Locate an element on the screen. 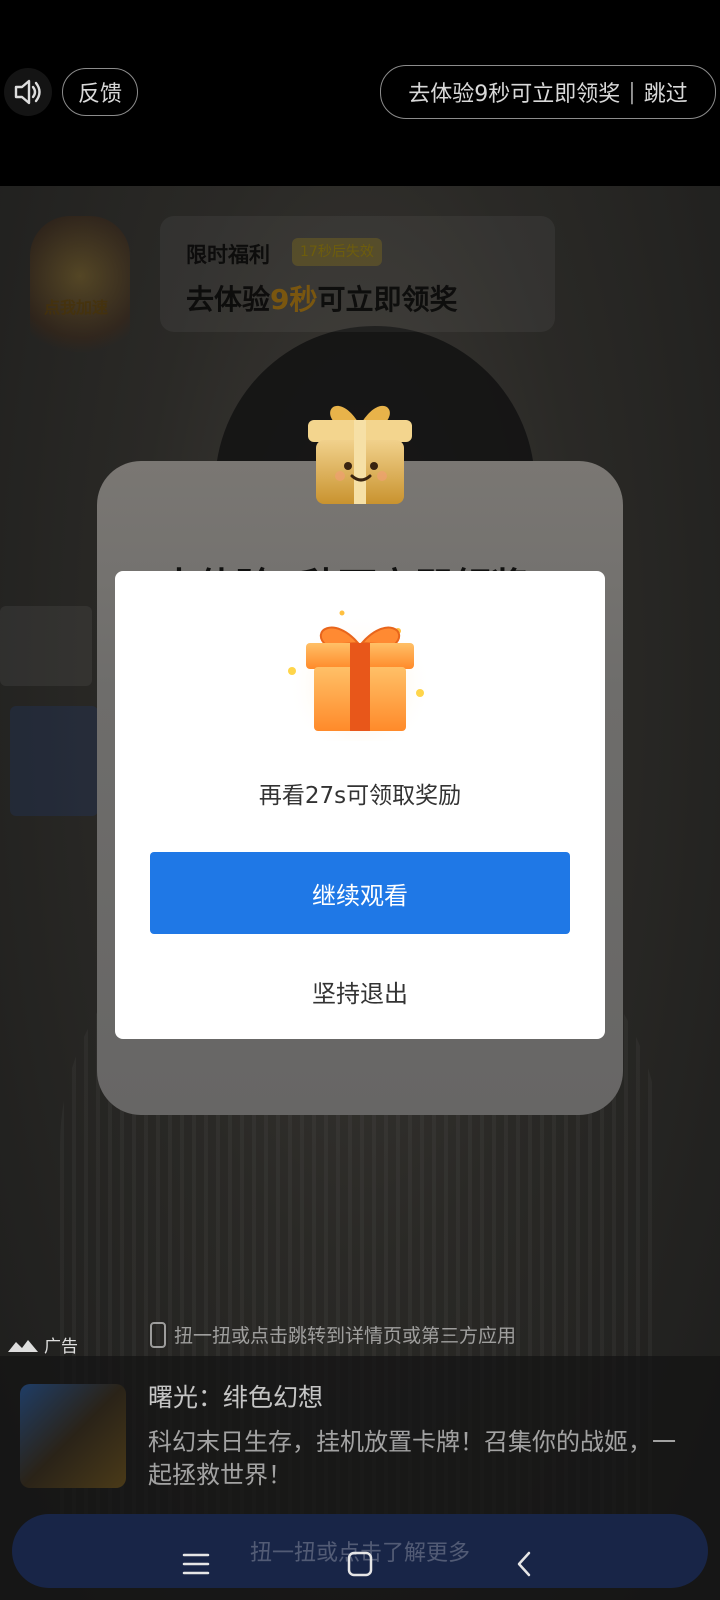  sound-toggle-button is located at coordinates (28, 92).